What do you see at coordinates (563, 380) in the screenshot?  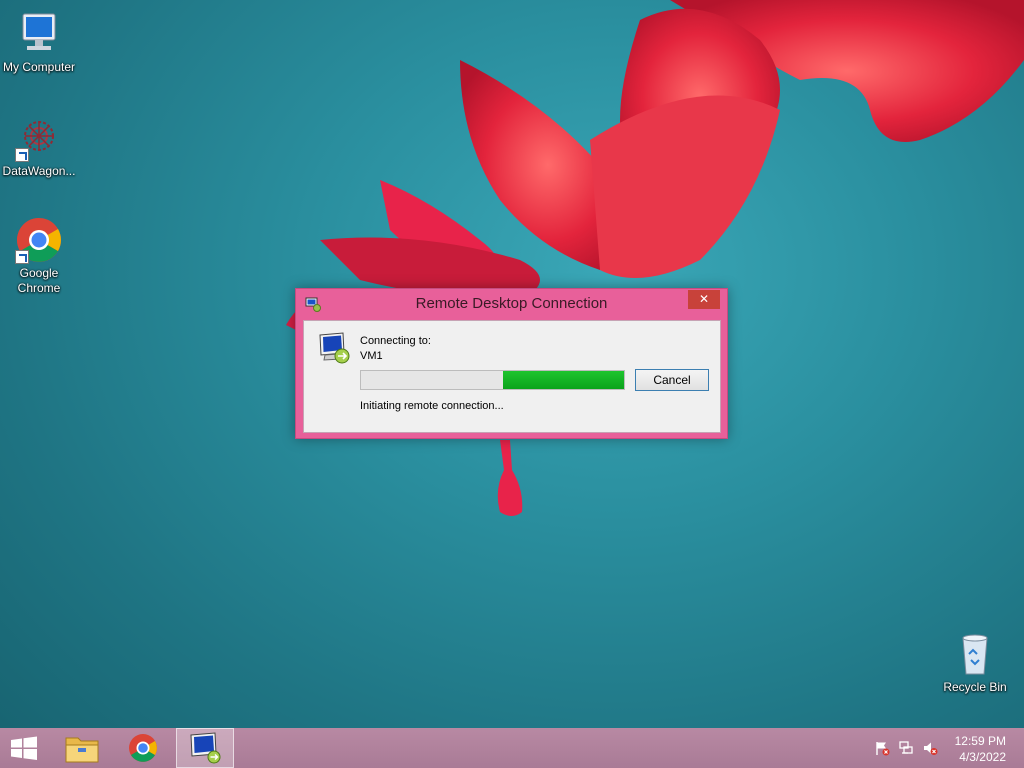 I see `progress-fill` at bounding box center [563, 380].